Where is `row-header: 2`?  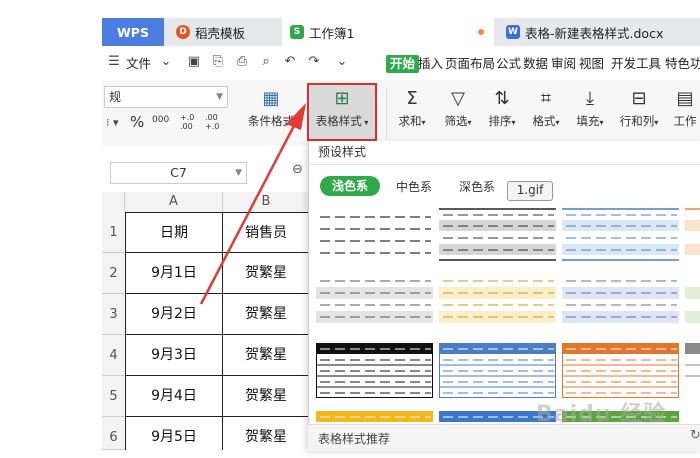 row-header: 2 is located at coordinates (113, 273).